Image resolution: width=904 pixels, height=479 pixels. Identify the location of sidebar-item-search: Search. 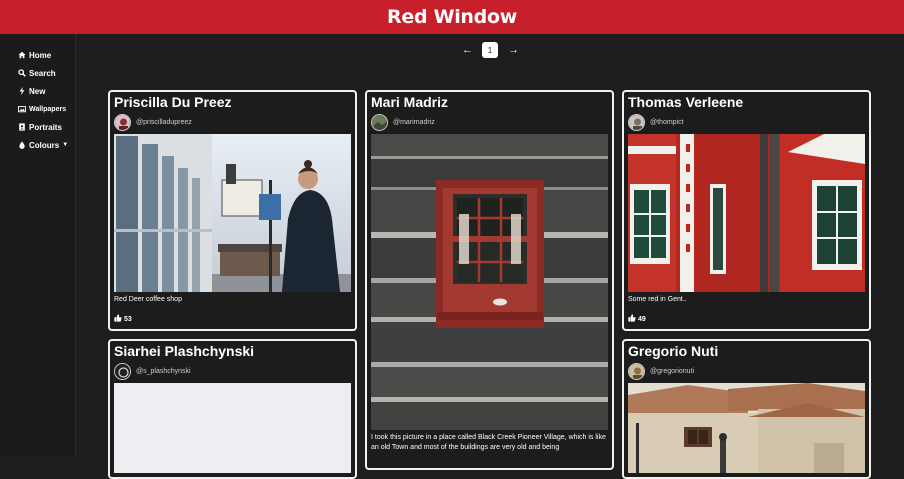
(37, 73).